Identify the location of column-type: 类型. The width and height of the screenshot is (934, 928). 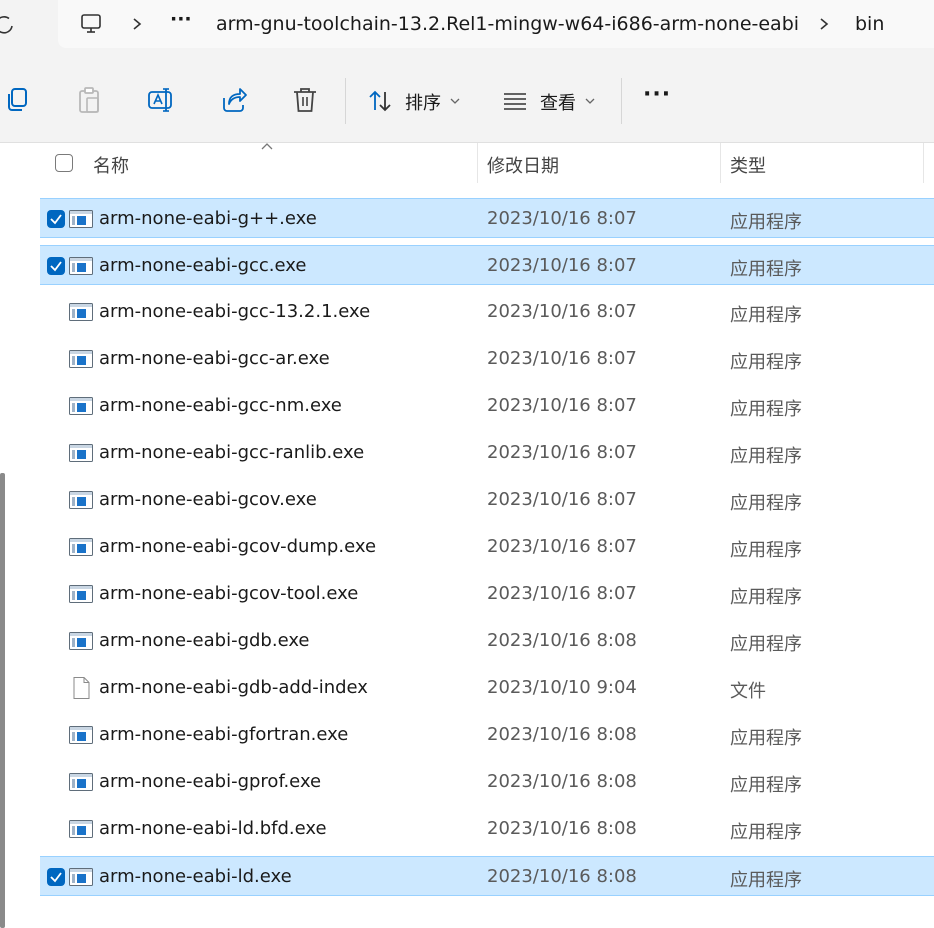
(748, 165).